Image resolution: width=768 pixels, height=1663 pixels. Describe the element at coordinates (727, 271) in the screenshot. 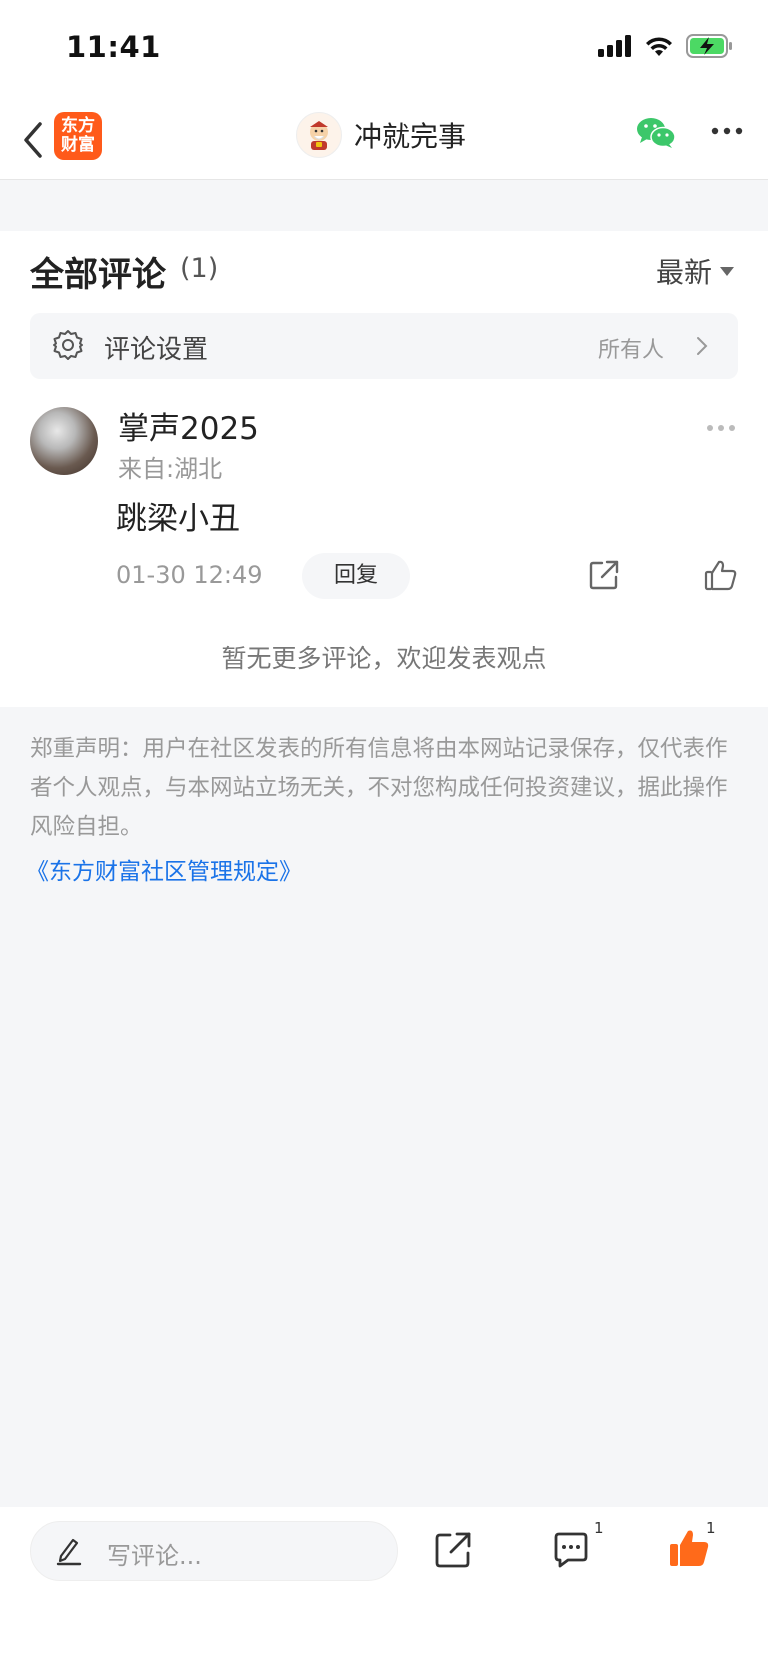

I see `caret-down-icon` at that location.